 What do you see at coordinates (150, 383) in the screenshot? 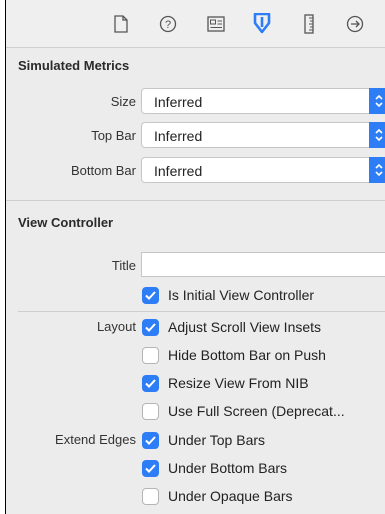
I see `resize-view-nib-checkbox` at bounding box center [150, 383].